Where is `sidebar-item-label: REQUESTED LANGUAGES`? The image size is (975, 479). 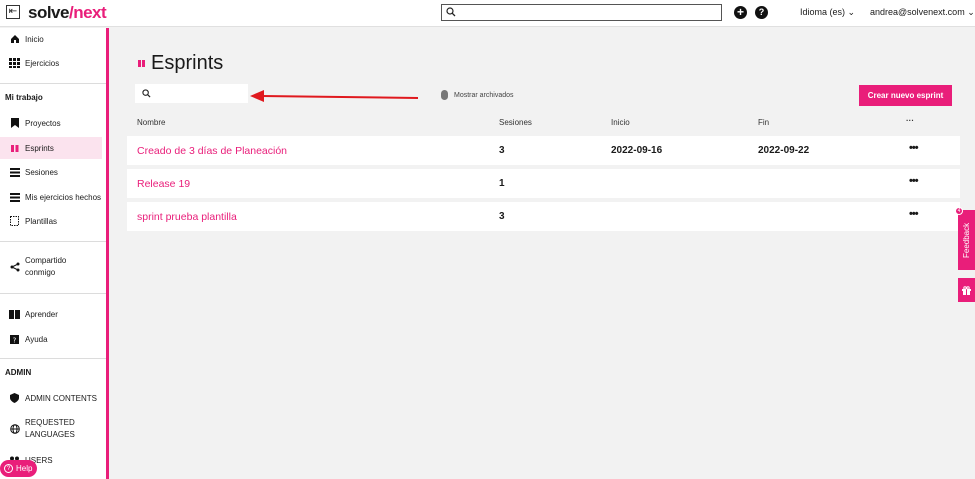
sidebar-item-label: REQUESTED LANGUAGES is located at coordinates (50, 429).